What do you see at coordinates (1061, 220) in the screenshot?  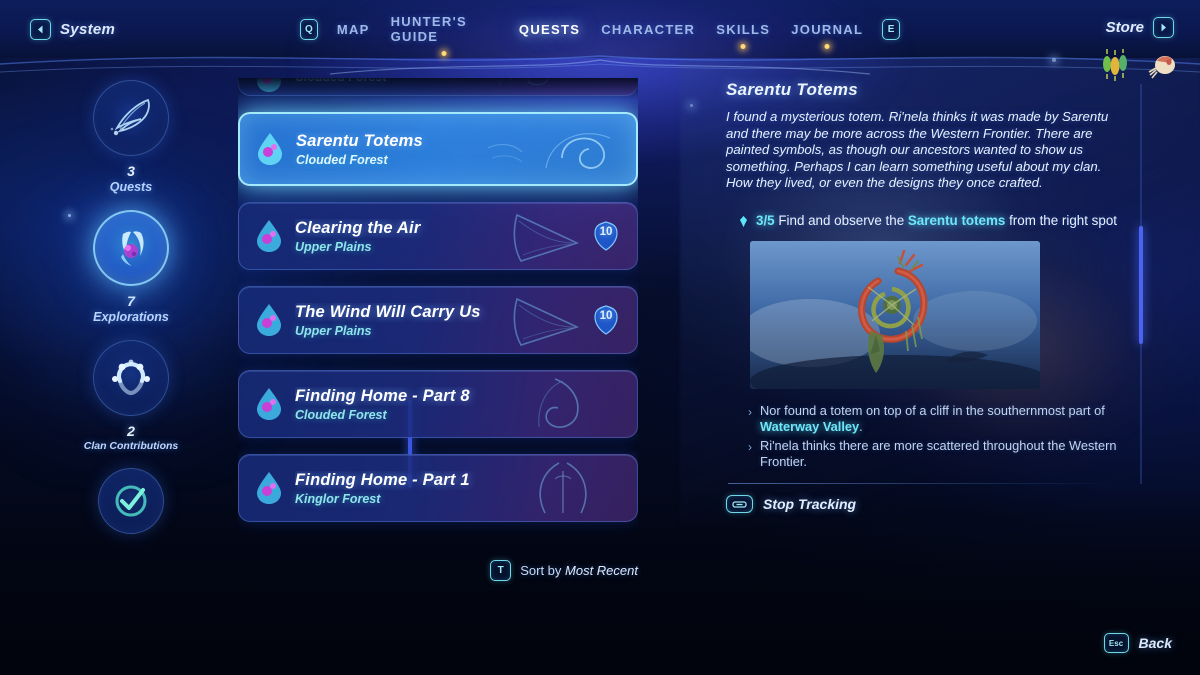 I see `objective-text-after: from the right spot` at bounding box center [1061, 220].